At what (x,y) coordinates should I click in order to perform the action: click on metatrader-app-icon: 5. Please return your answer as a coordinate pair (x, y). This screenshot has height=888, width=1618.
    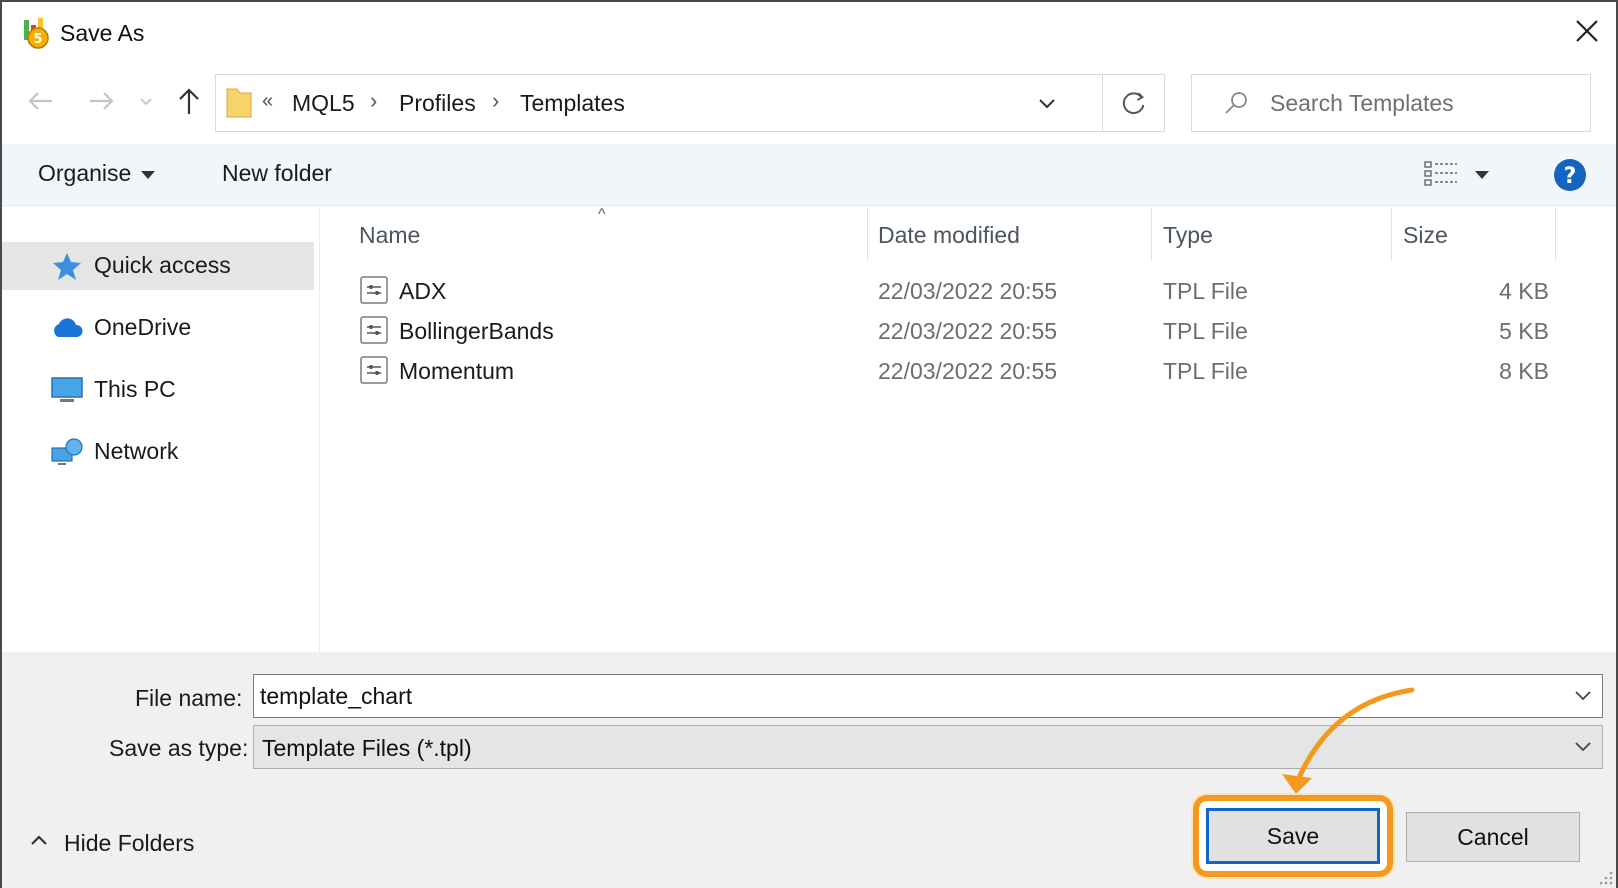
    Looking at the image, I should click on (36, 33).